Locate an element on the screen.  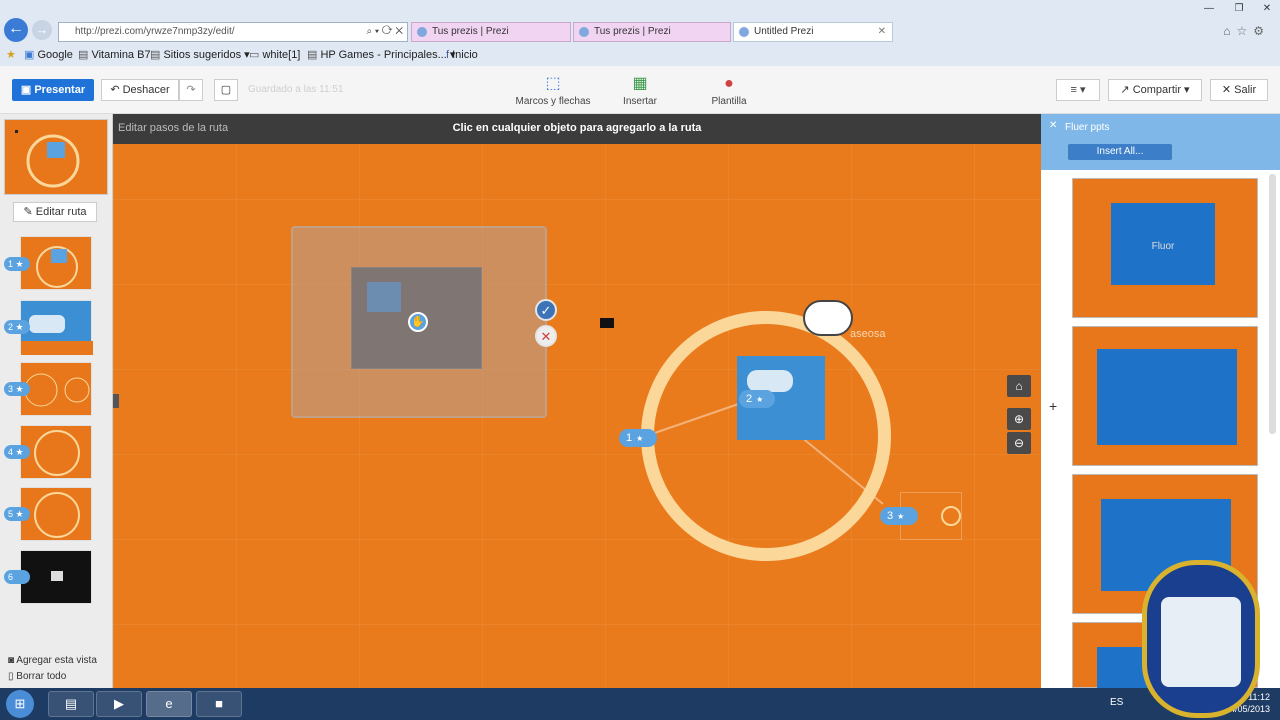
tab-1: Tus prezis | Prezi is located at coordinates (491, 32).